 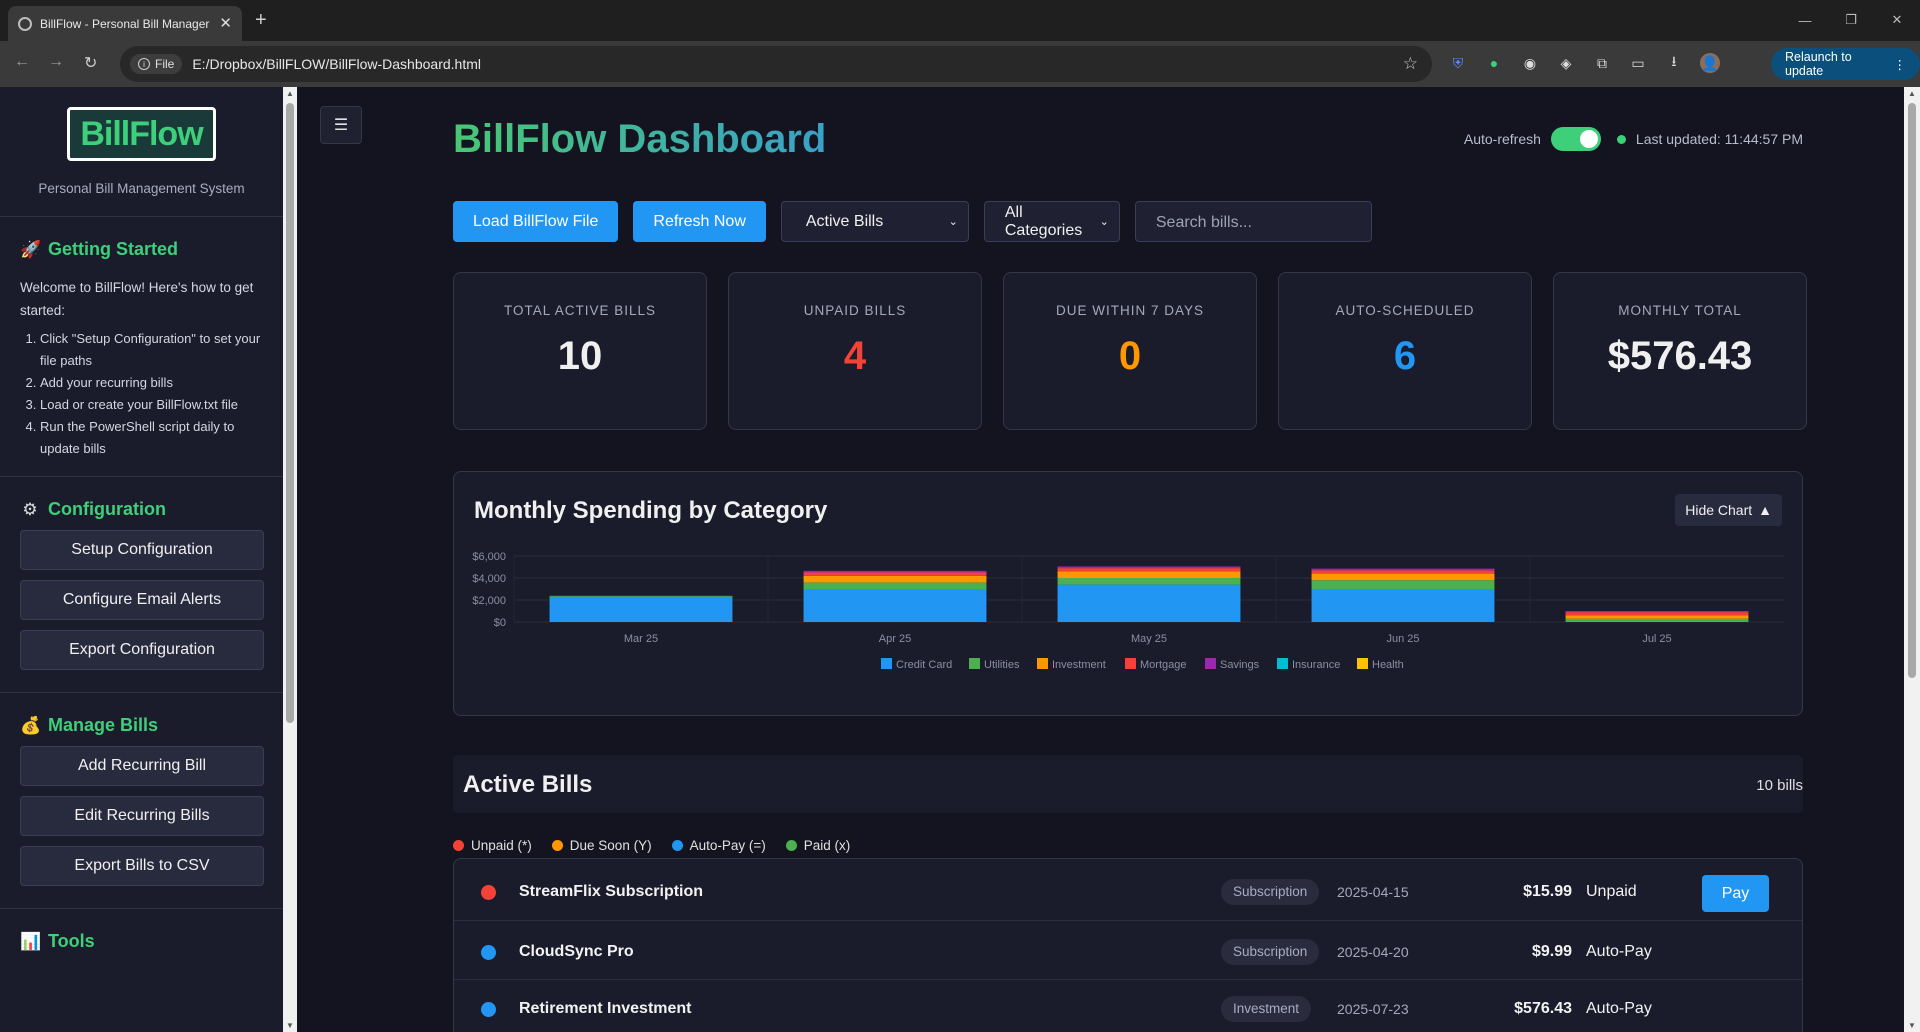 What do you see at coordinates (1900, 64) in the screenshot?
I see `kebab-menu-icon: ⋮` at bounding box center [1900, 64].